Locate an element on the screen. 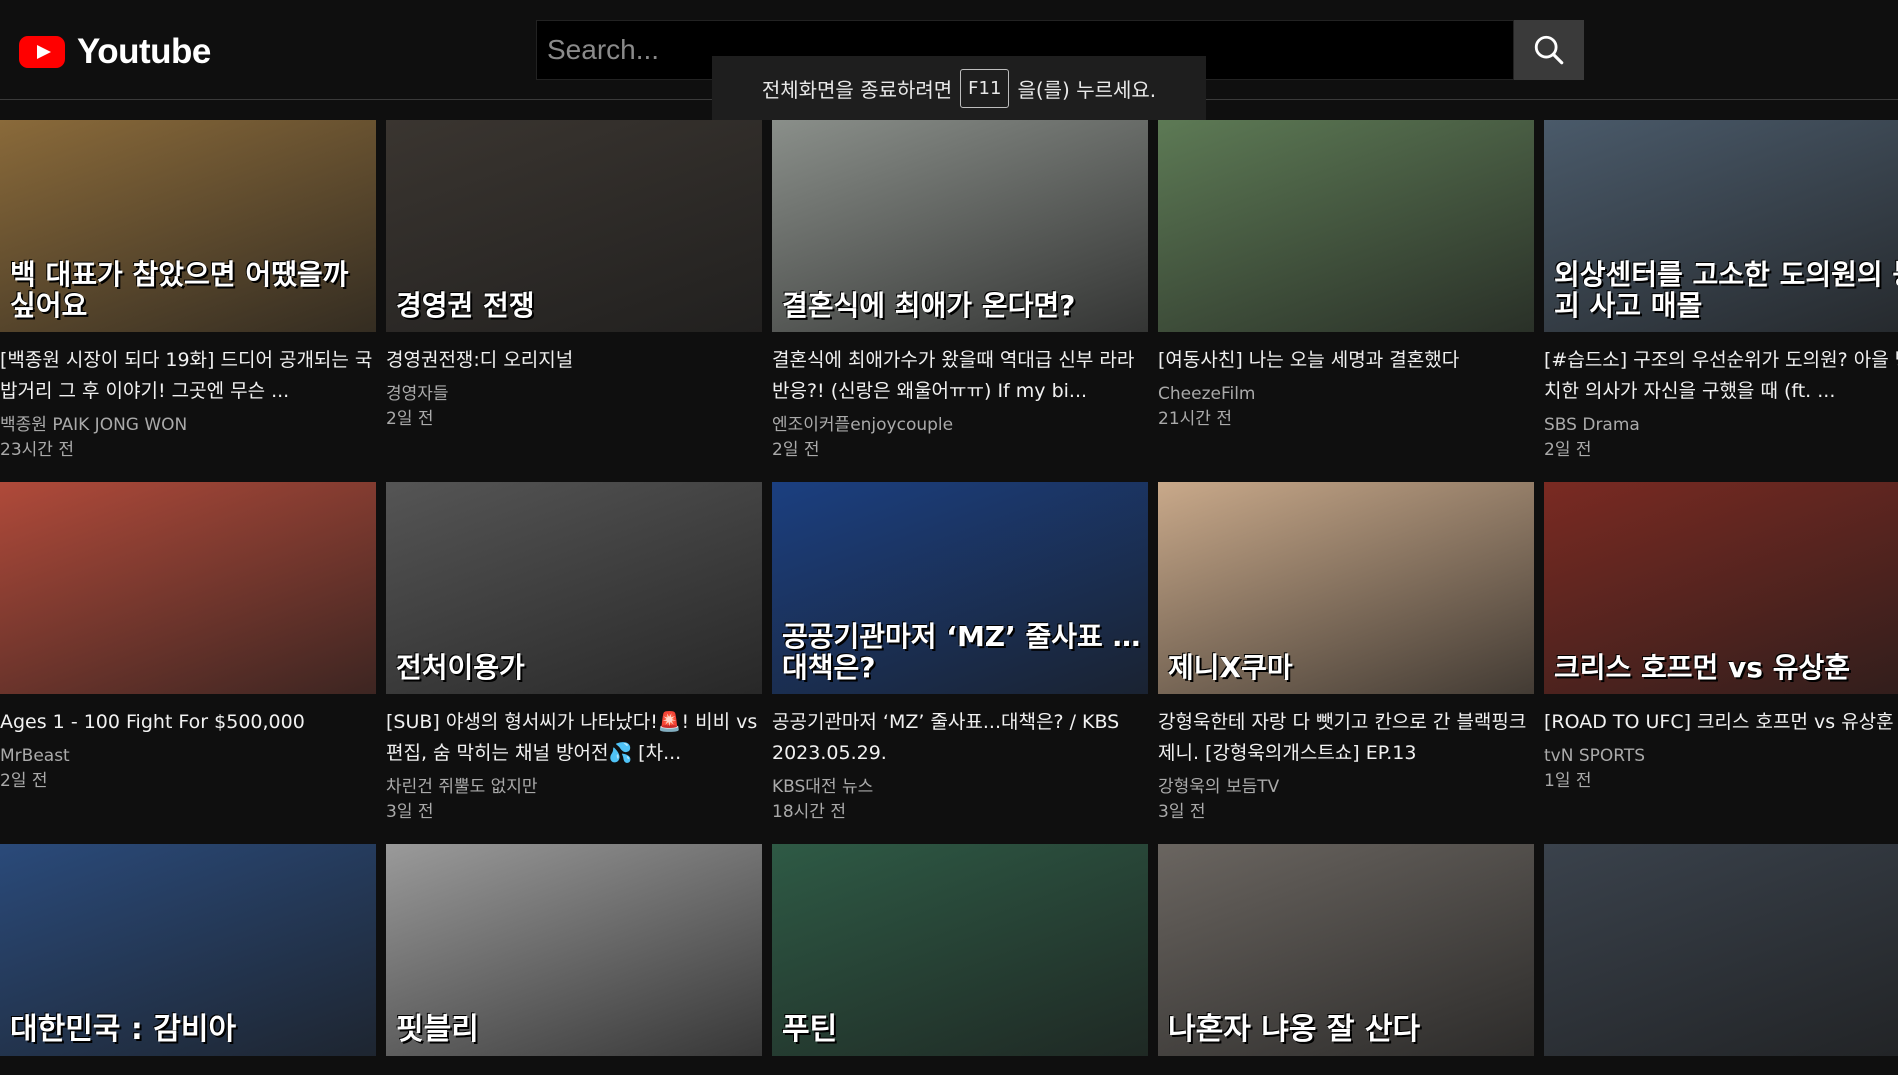  thumbnail-caption: 백 대표가 참았으면 어땠을까 싶어요 is located at coordinates (179, 290).